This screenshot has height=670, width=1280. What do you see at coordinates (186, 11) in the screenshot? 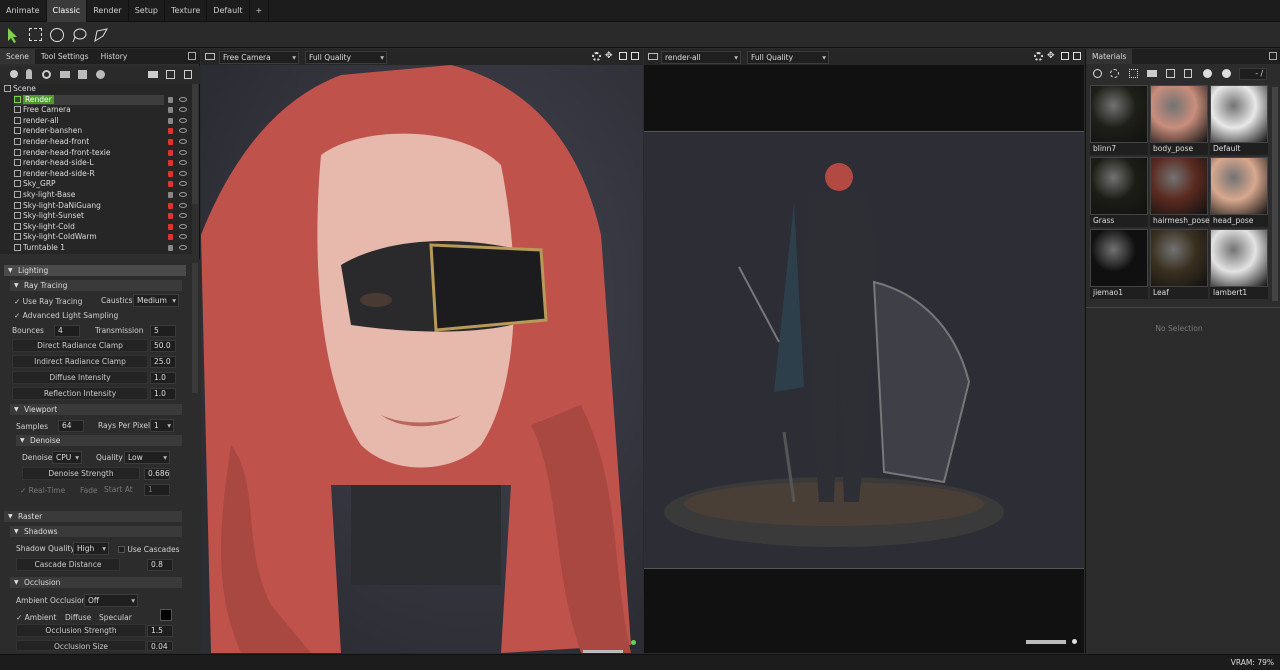
I see `menu-tab-texture: Texture` at bounding box center [186, 11].